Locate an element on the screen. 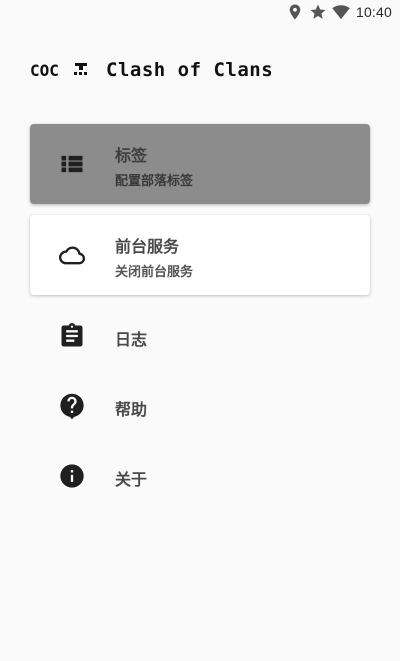  menu-item-log: 日志 is located at coordinates (200, 335).